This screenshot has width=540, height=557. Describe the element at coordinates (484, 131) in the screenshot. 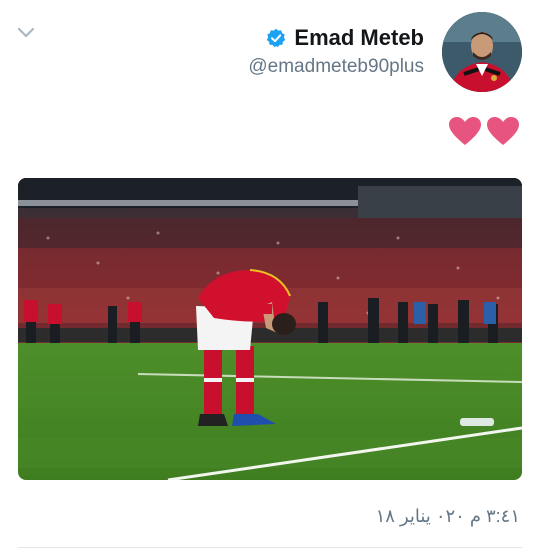

I see `tweet-text` at that location.